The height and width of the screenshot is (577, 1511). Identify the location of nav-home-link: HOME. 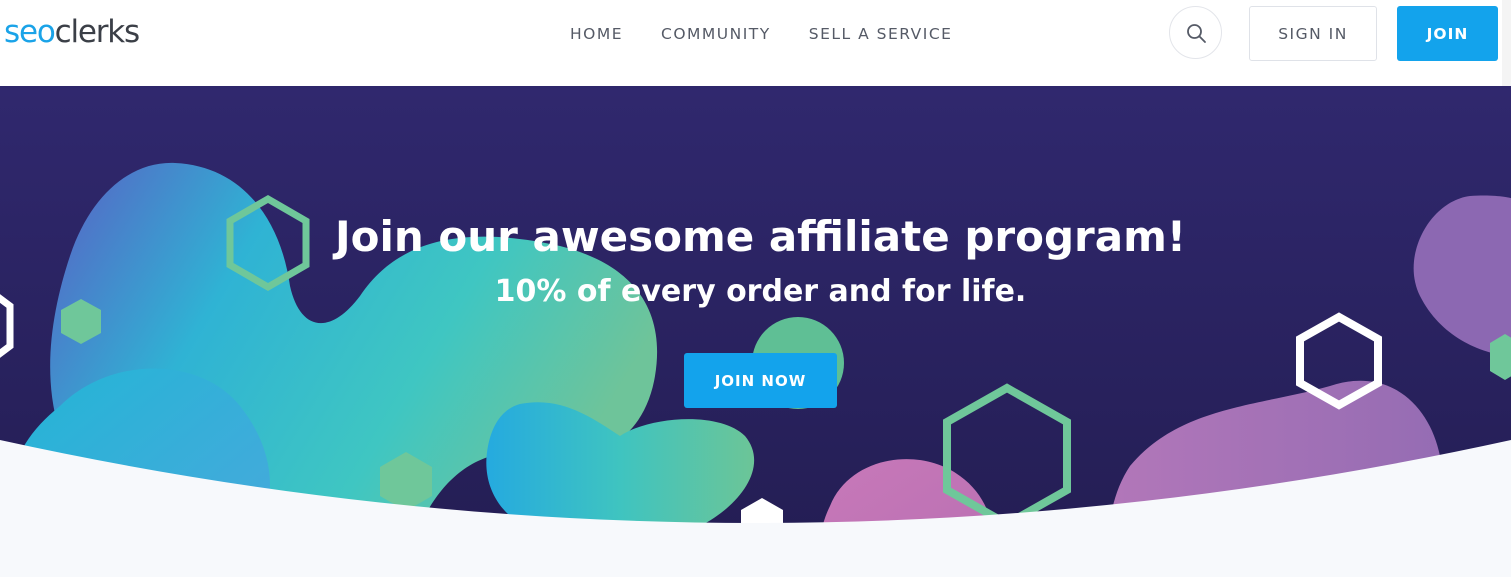
(596, 34).